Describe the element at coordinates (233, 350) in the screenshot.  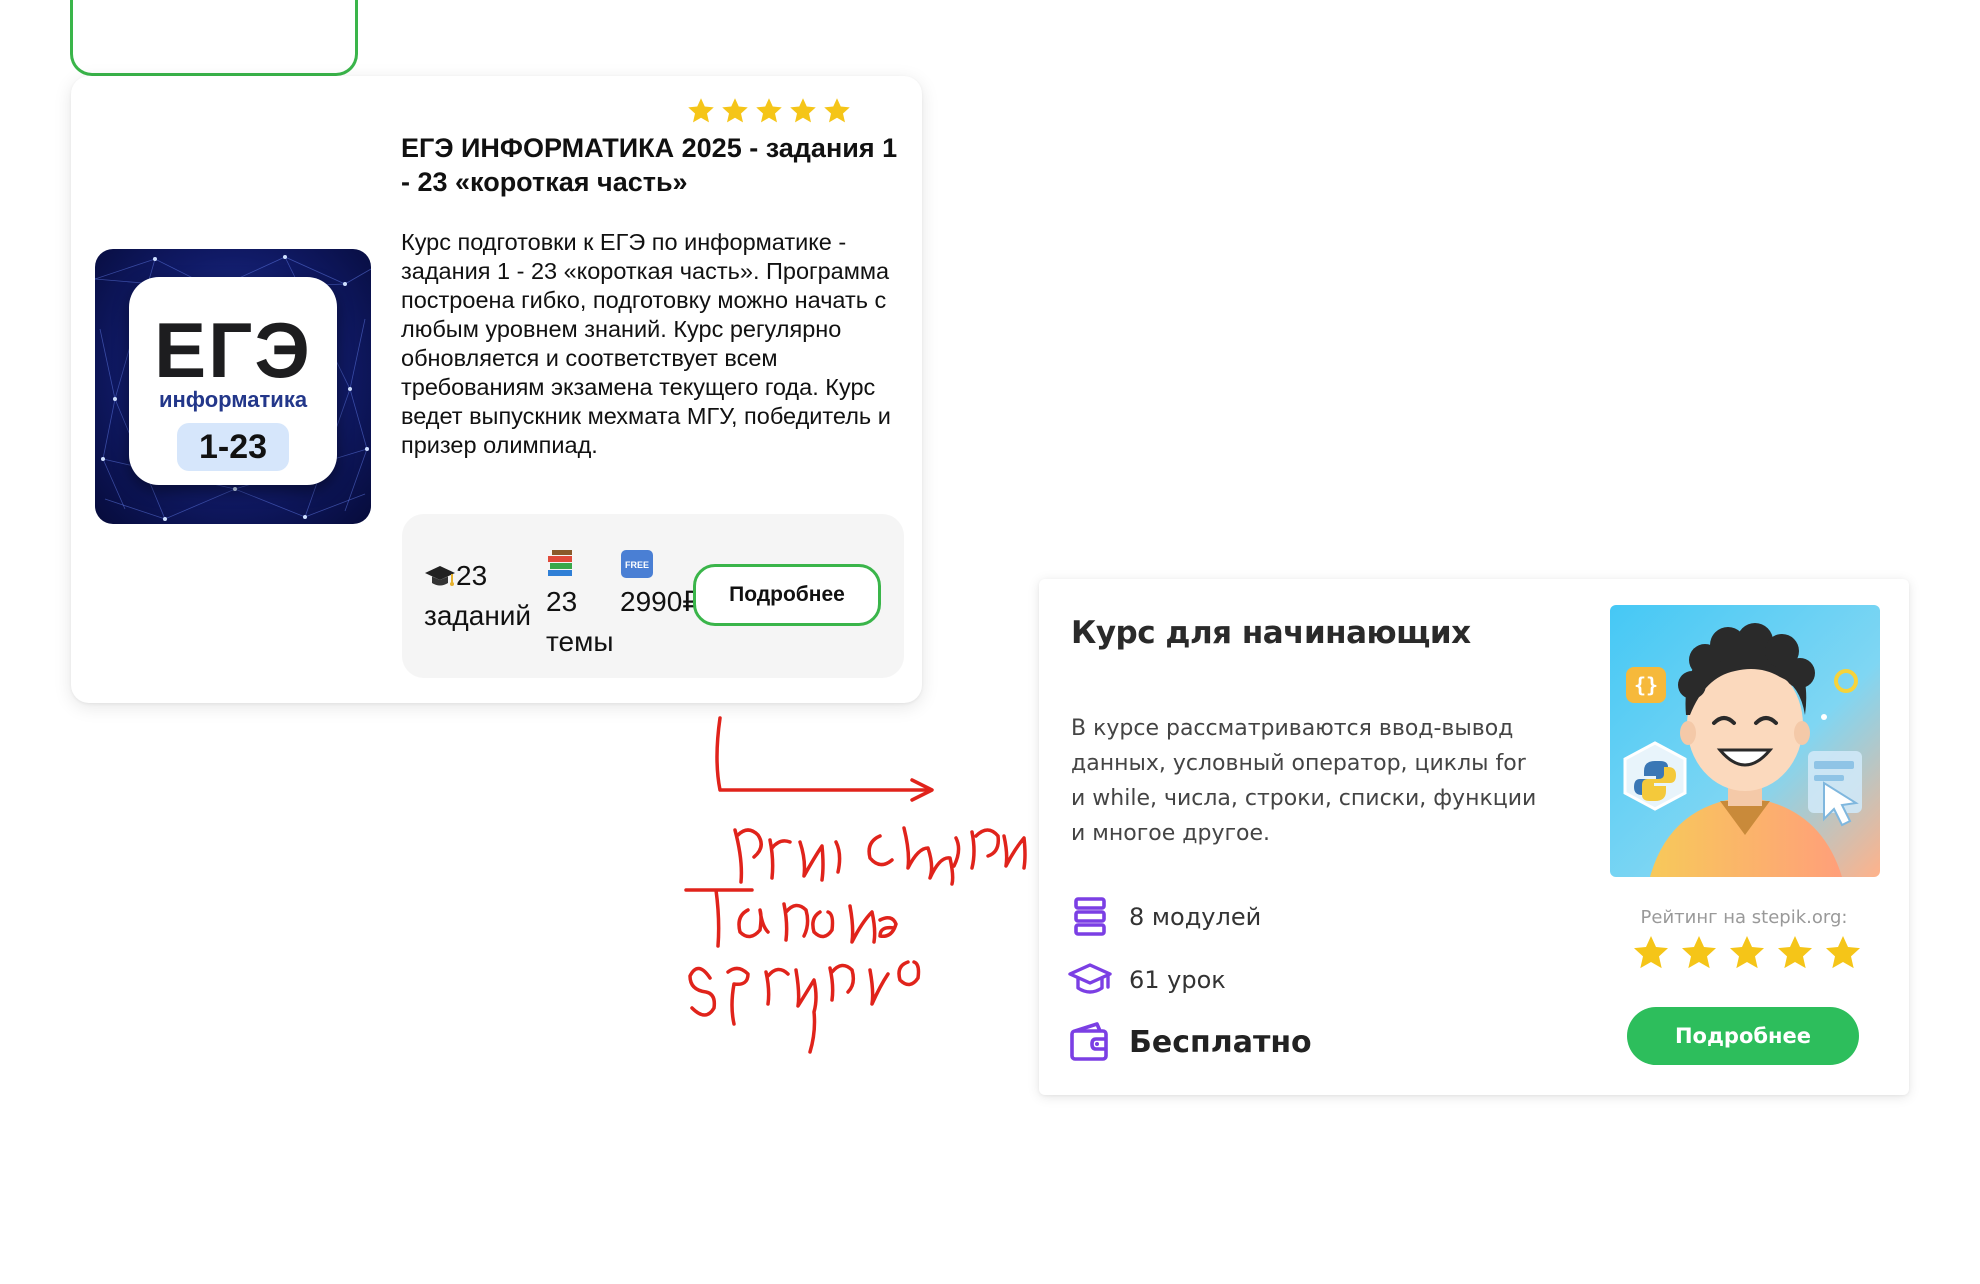
I see `cover-heading: ЕГЭ` at that location.